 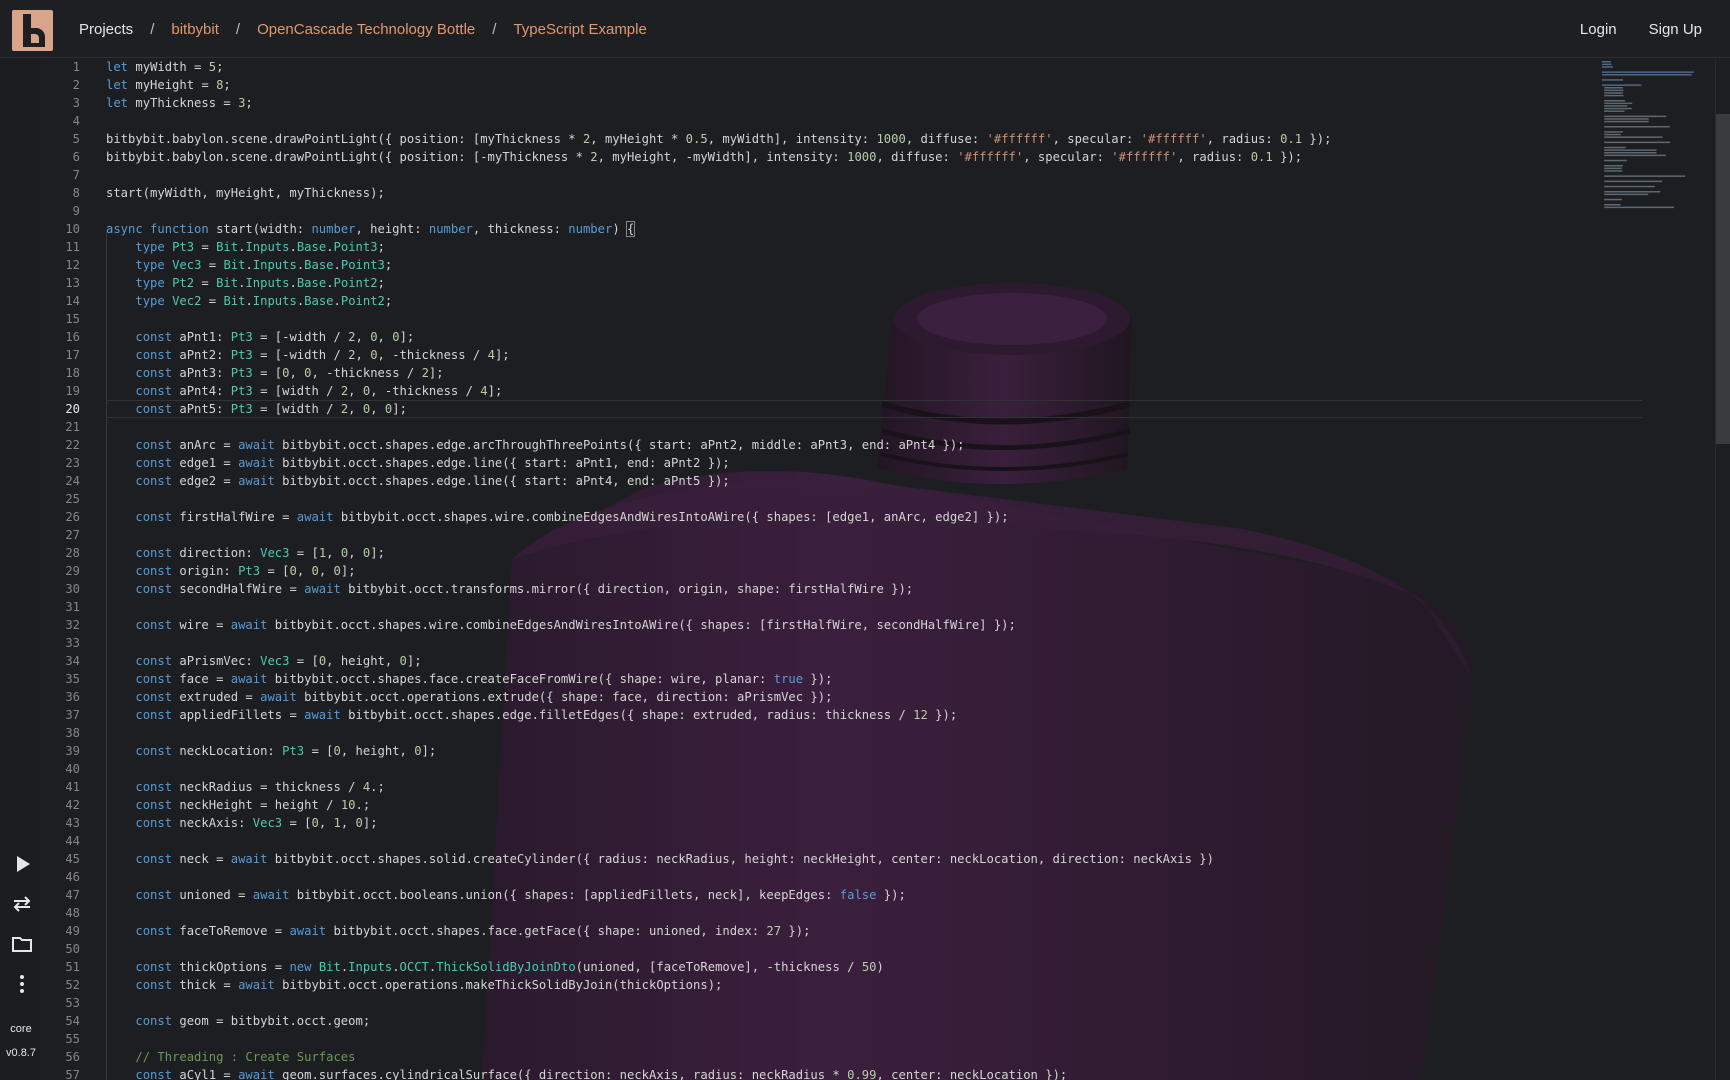 I want to click on code-text: const aPnt5: Pt3 = [width / 2, 0, 0];, so click(x=256, y=409).